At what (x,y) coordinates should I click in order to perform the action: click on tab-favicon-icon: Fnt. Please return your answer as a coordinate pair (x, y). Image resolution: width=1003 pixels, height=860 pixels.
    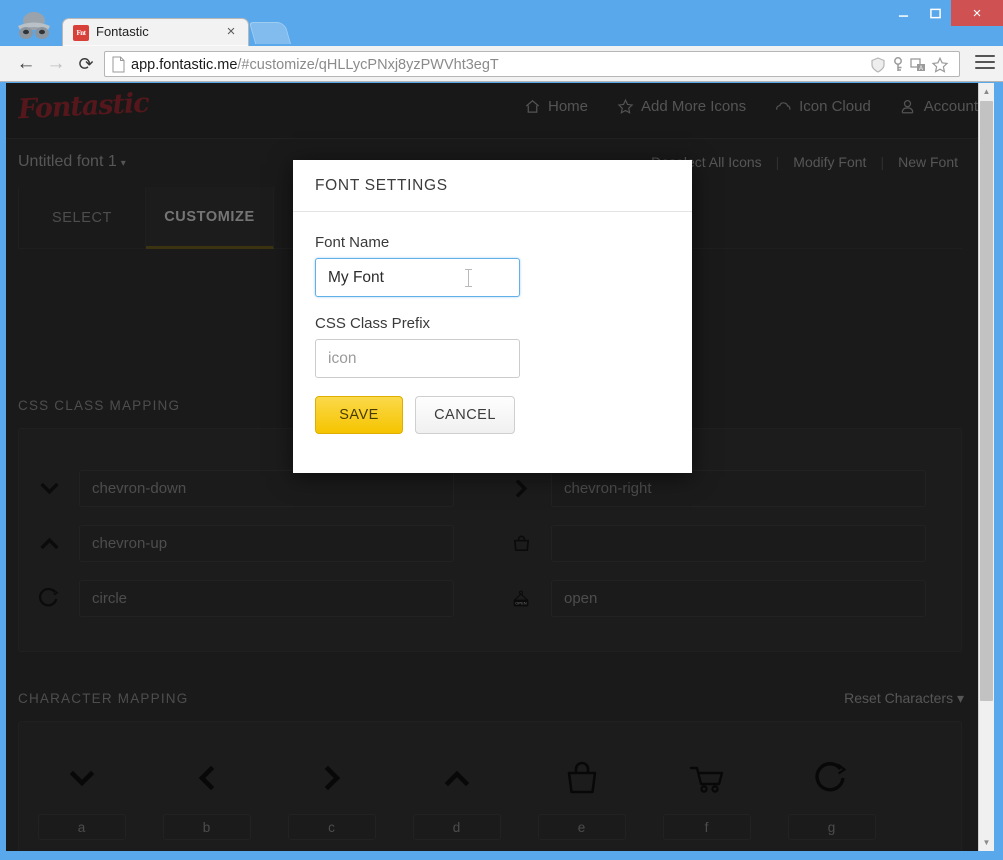
    Looking at the image, I should click on (81, 33).